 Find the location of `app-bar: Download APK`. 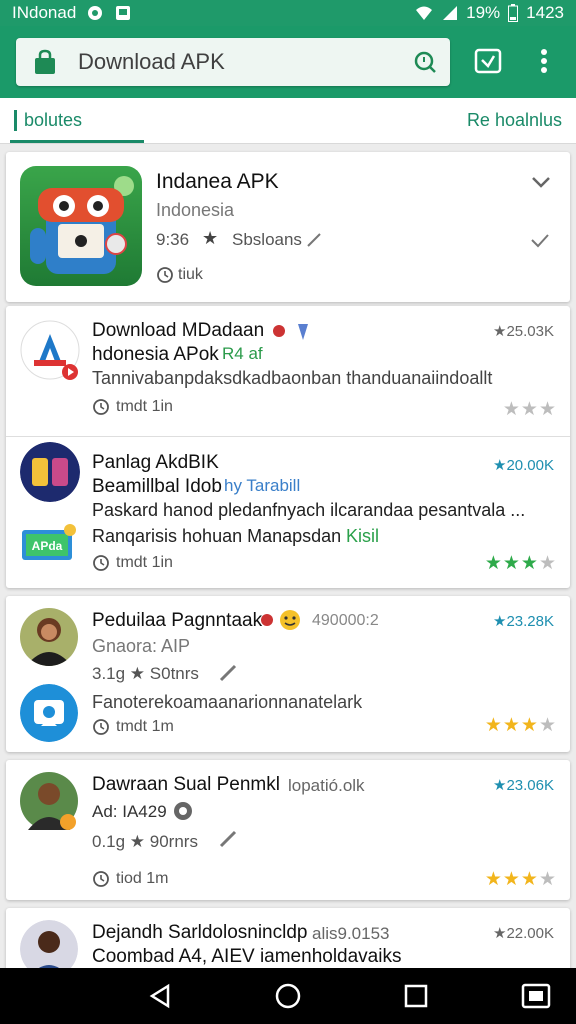

app-bar: Download APK is located at coordinates (288, 62).